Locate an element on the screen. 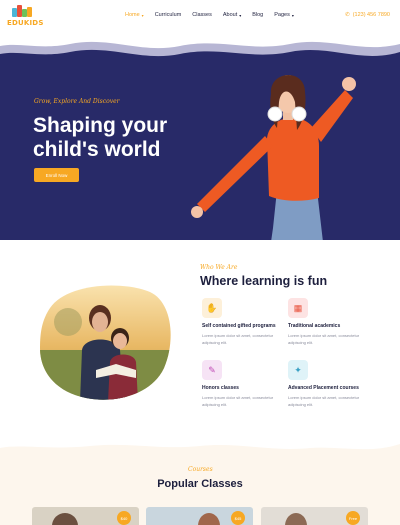  enroll-now-button: Enroll Now is located at coordinates (56, 175).